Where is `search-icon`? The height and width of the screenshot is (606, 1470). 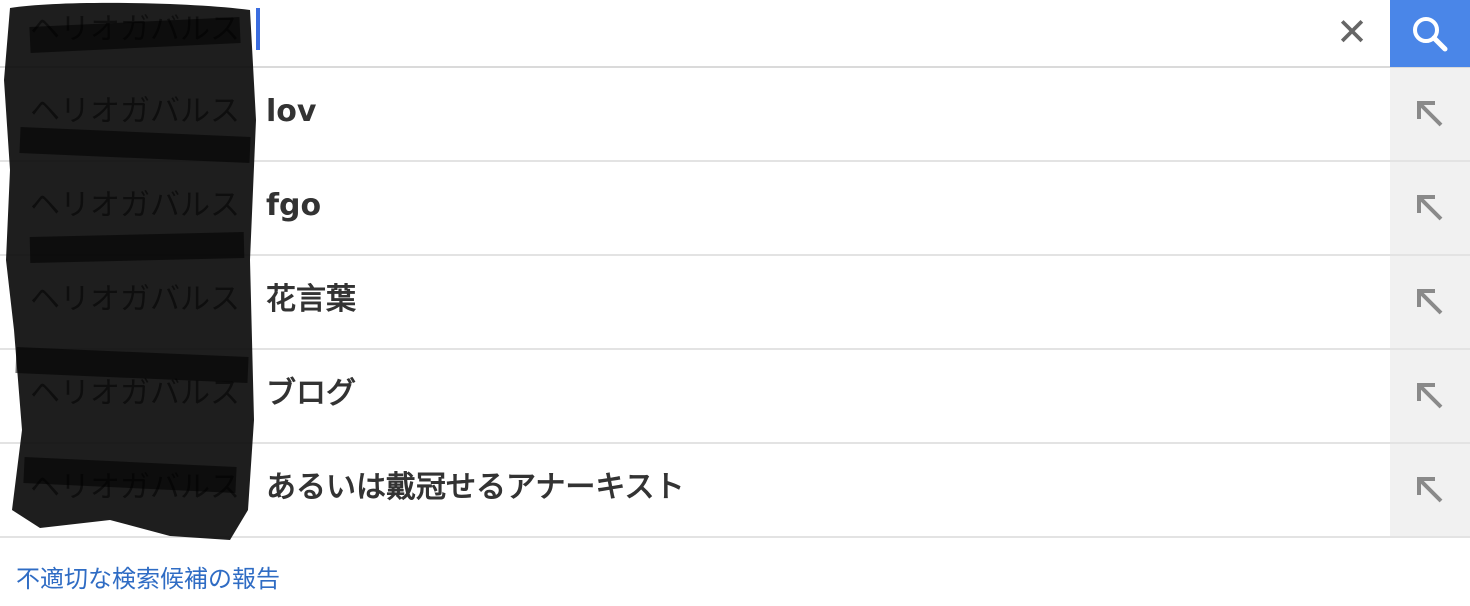
search-icon is located at coordinates (1430, 33).